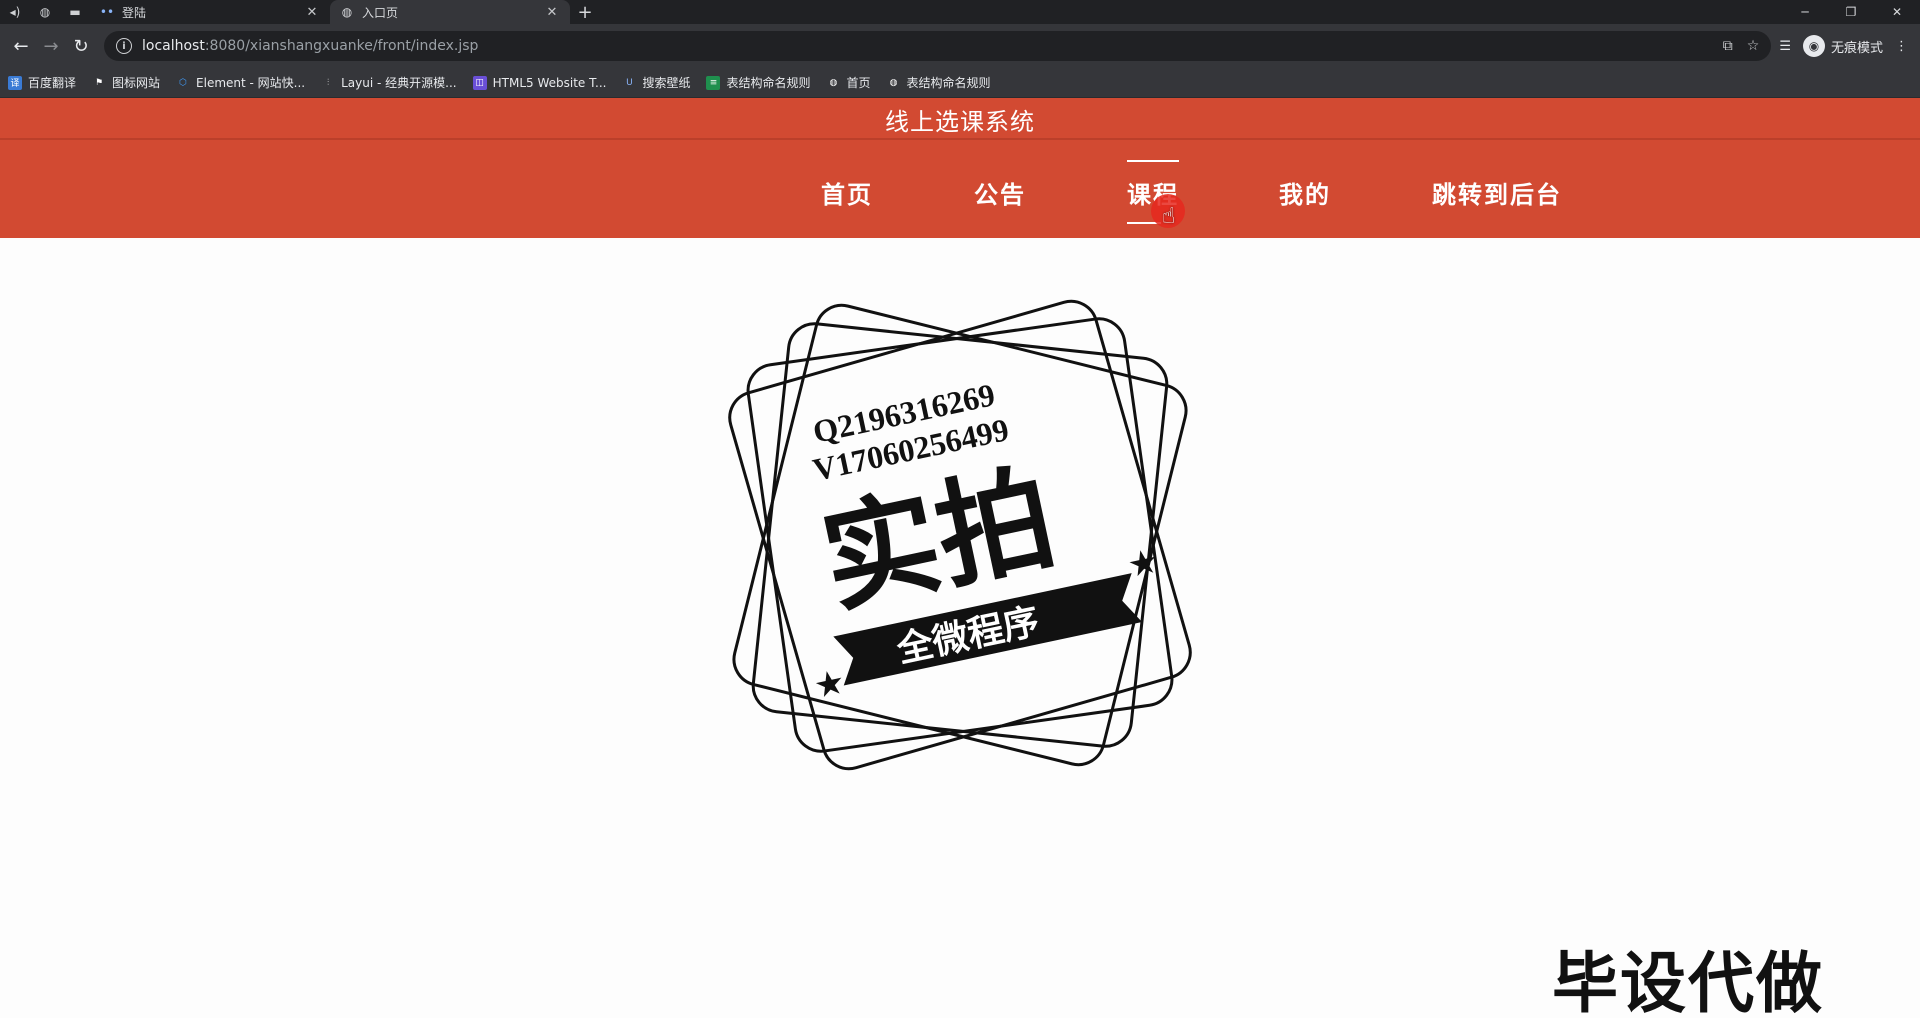 This screenshot has width=1920, height=1026. What do you see at coordinates (51, 46) in the screenshot?
I see `forward-arrow-icon: →` at bounding box center [51, 46].